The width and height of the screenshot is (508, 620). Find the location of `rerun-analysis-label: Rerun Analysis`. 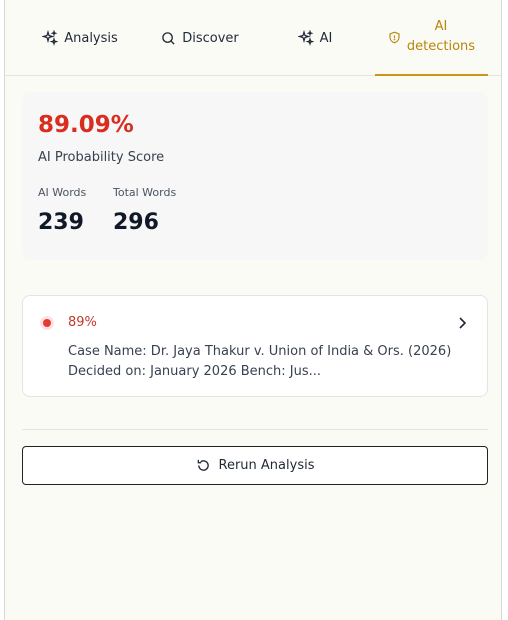

rerun-analysis-label: Rerun Analysis is located at coordinates (266, 465).